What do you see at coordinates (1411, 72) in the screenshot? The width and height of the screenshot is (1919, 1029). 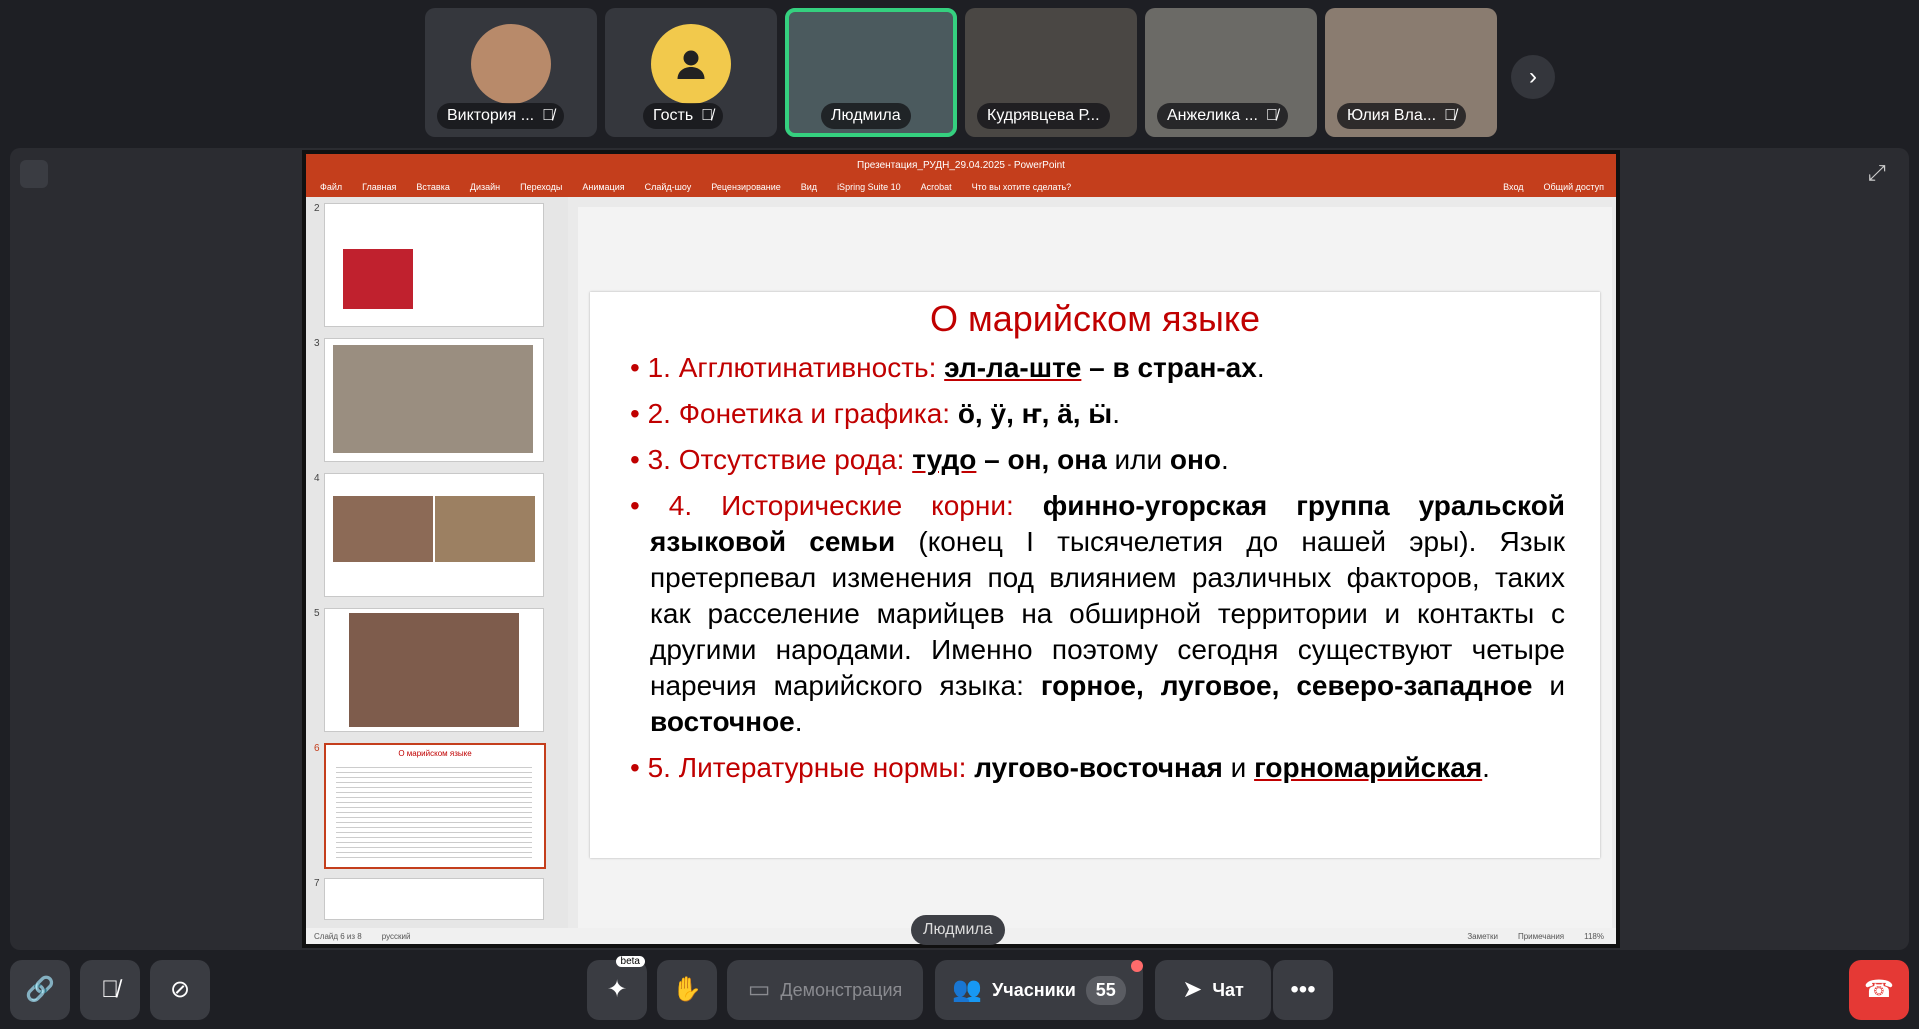 I see `participant-tile: Юлия Вла... 🎙̸` at bounding box center [1411, 72].